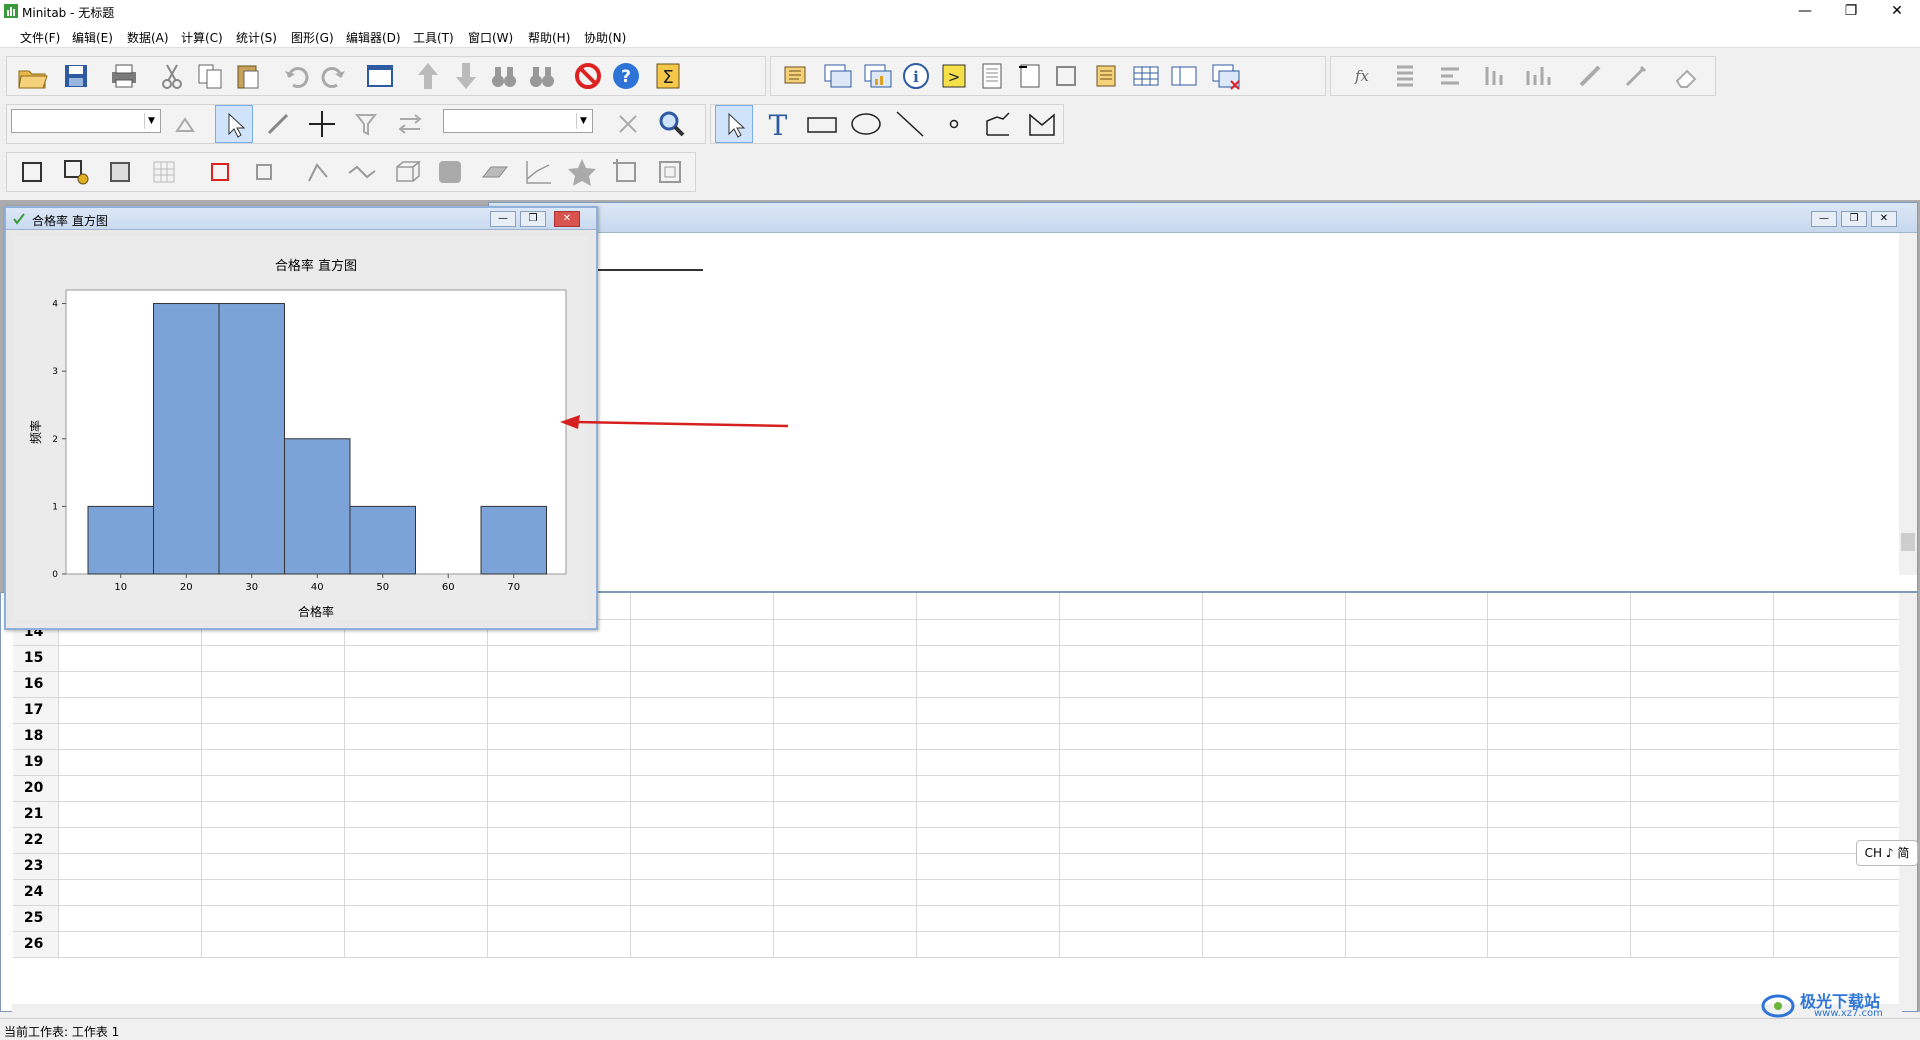 The image size is (1920, 1040). What do you see at coordinates (588, 76) in the screenshot?
I see `cancel-button` at bounding box center [588, 76].